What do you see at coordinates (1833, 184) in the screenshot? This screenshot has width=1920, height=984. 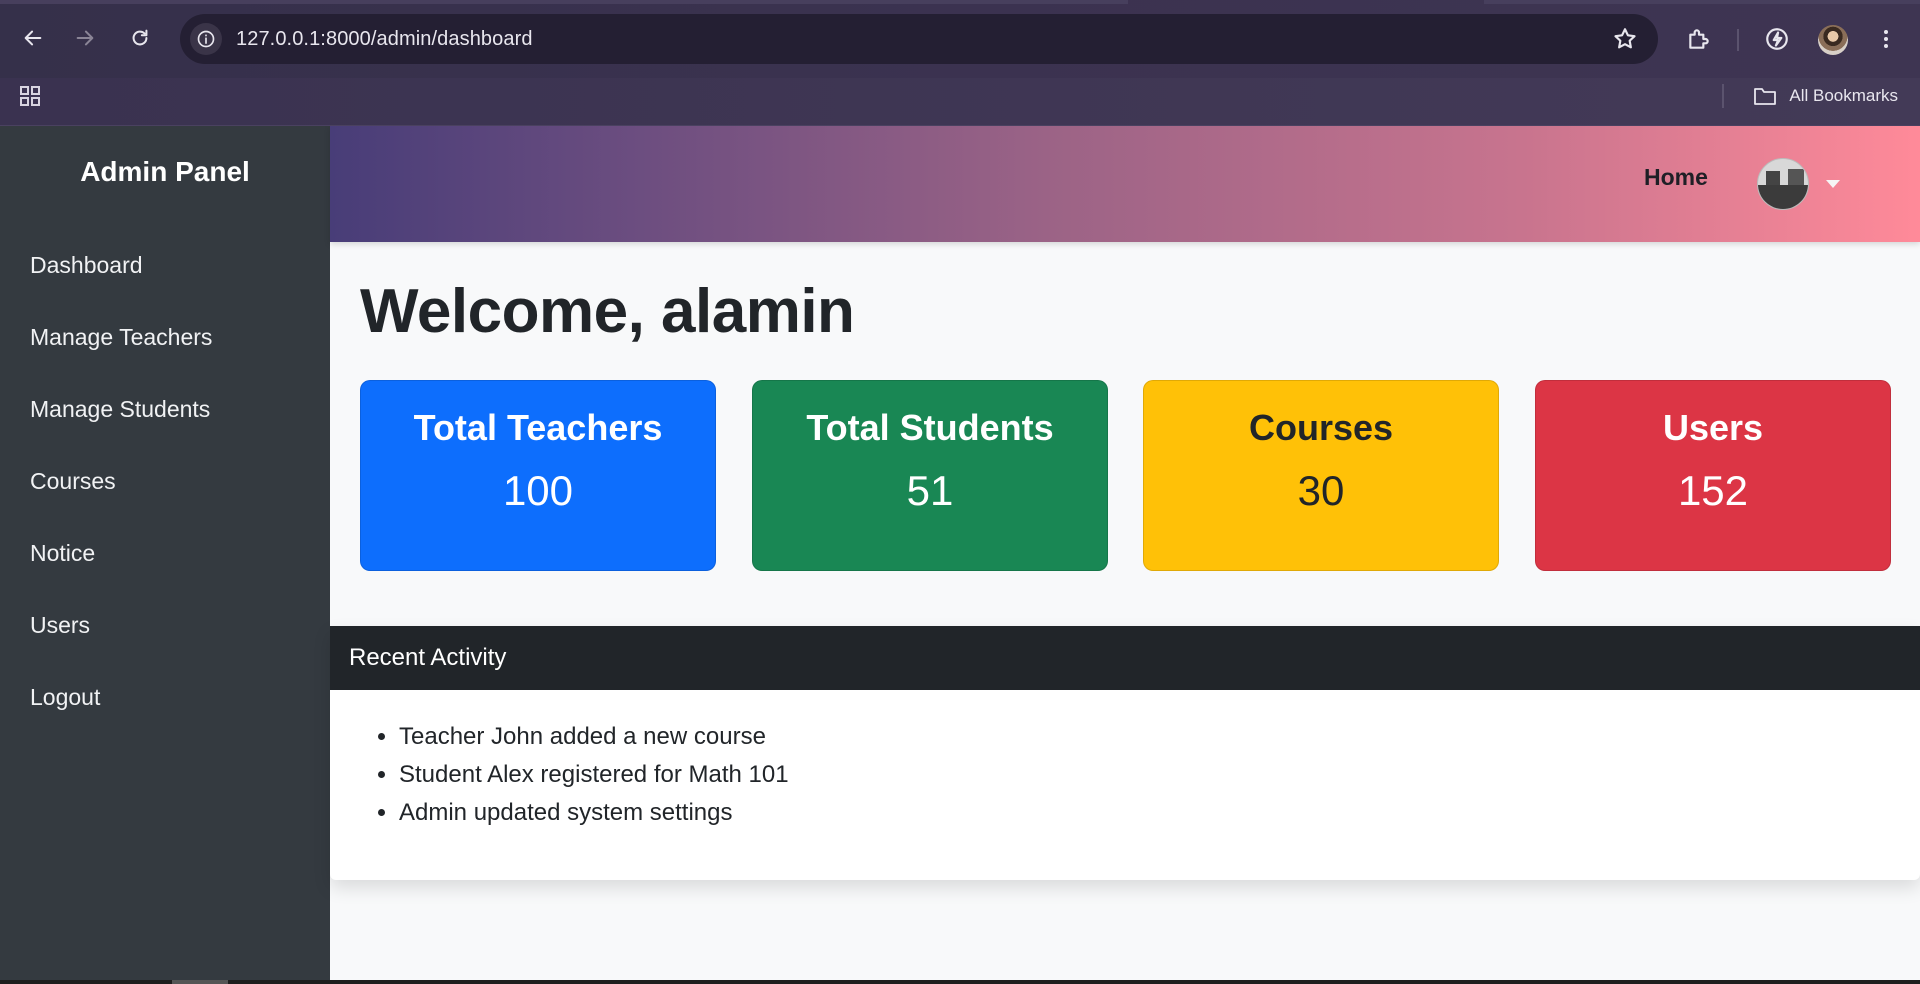 I see `chevron-down-icon` at bounding box center [1833, 184].